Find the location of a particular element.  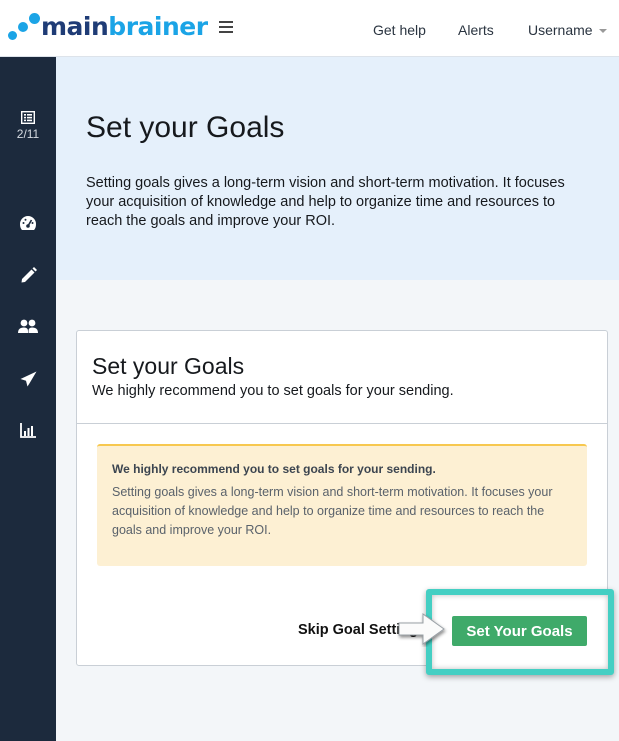

hamburger-menu-icon is located at coordinates (226, 28).